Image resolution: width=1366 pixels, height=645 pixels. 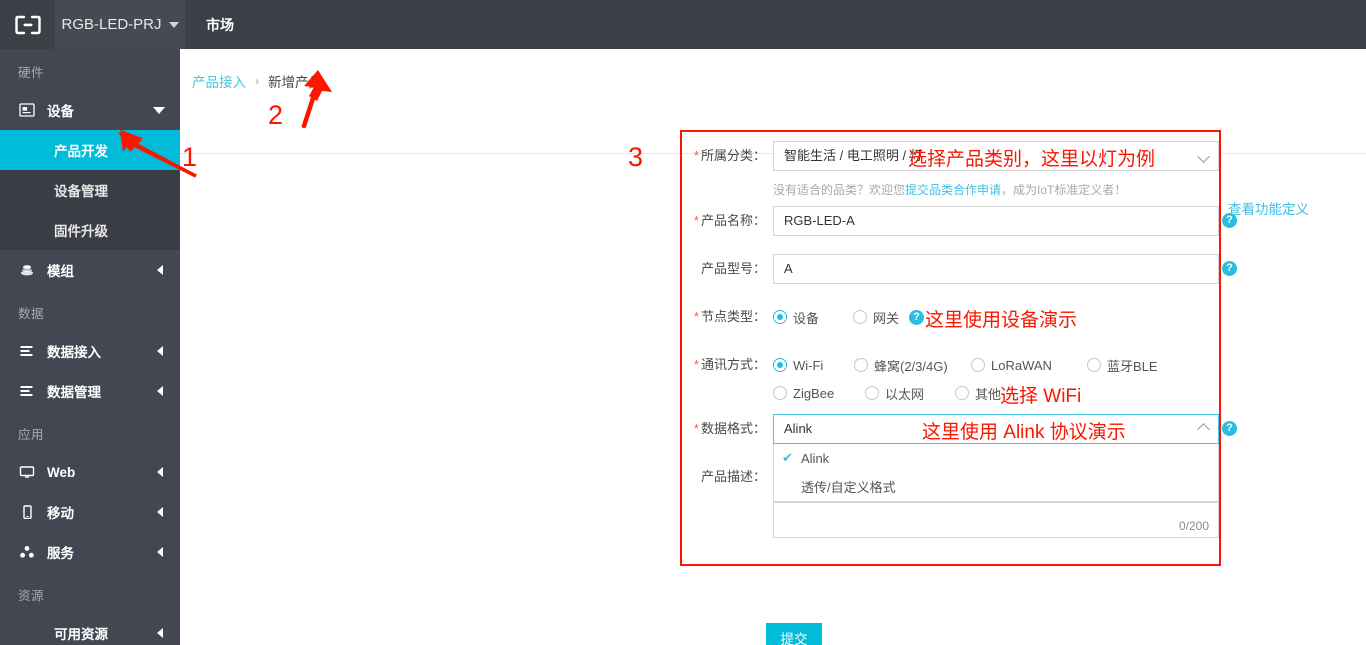 I want to click on product-model-value: A, so click(x=788, y=268).